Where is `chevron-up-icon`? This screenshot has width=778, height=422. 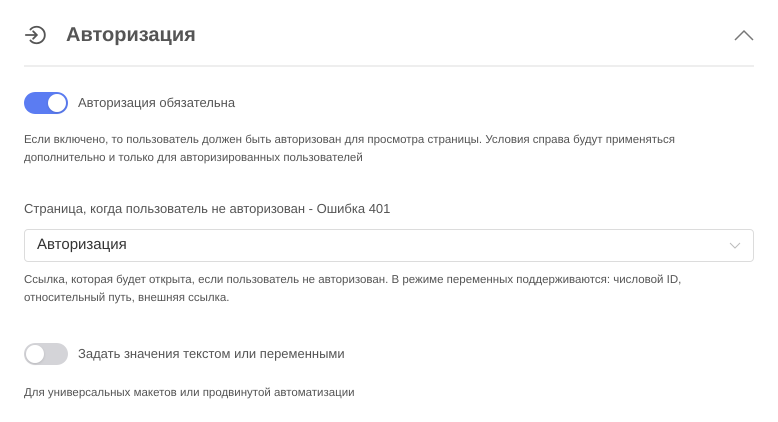
chevron-up-icon is located at coordinates (744, 34).